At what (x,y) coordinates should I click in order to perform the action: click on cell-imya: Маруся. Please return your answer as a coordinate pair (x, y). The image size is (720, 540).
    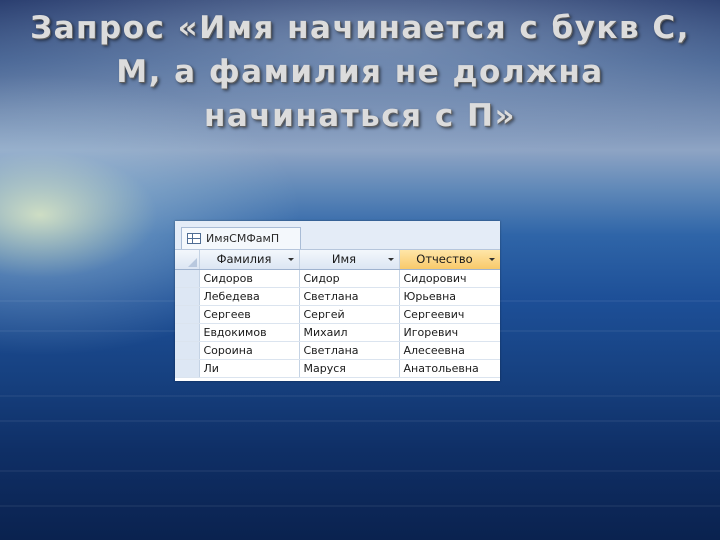
    Looking at the image, I should click on (349, 368).